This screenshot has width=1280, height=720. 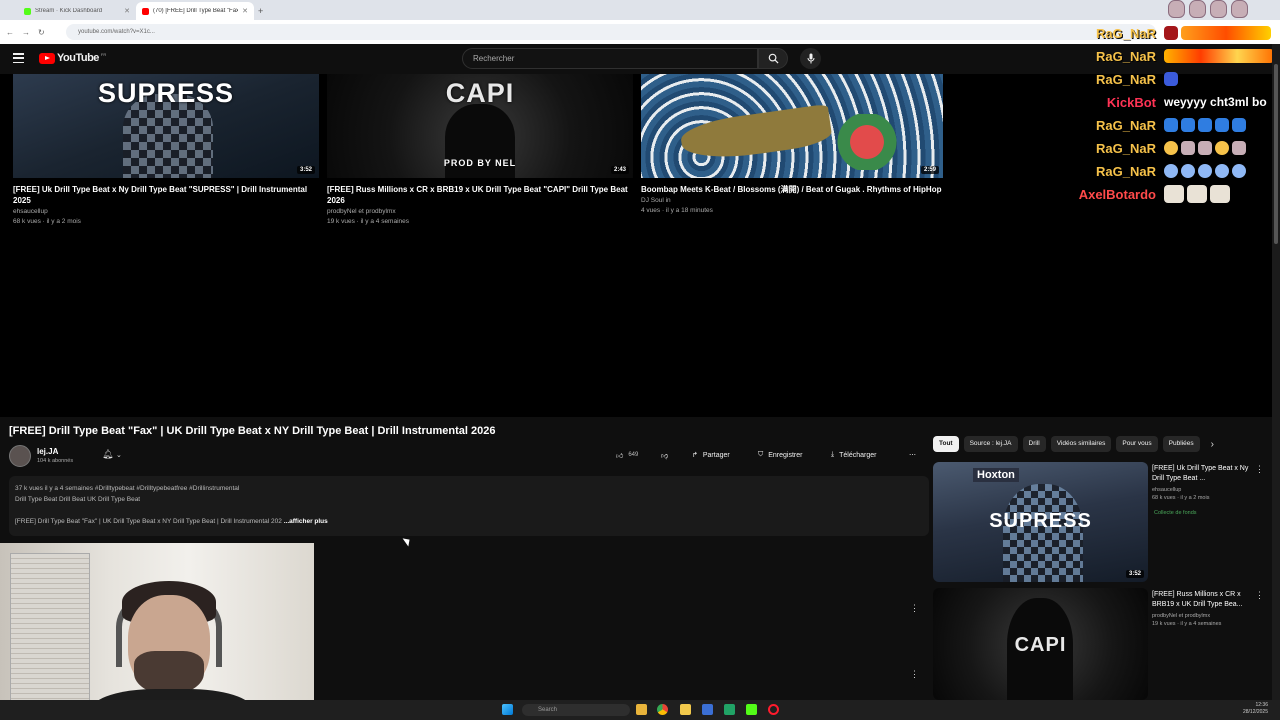 What do you see at coordinates (773, 58) in the screenshot?
I see `search-button` at bounding box center [773, 58].